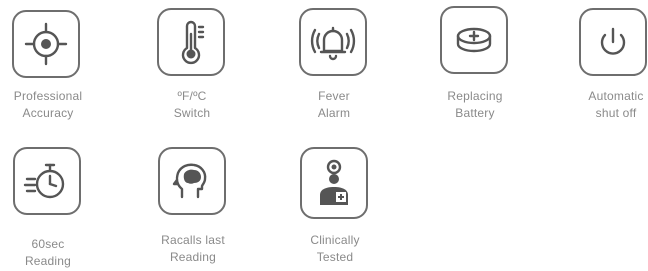  What do you see at coordinates (47, 181) in the screenshot?
I see `stopwatch-speed-icon` at bounding box center [47, 181].